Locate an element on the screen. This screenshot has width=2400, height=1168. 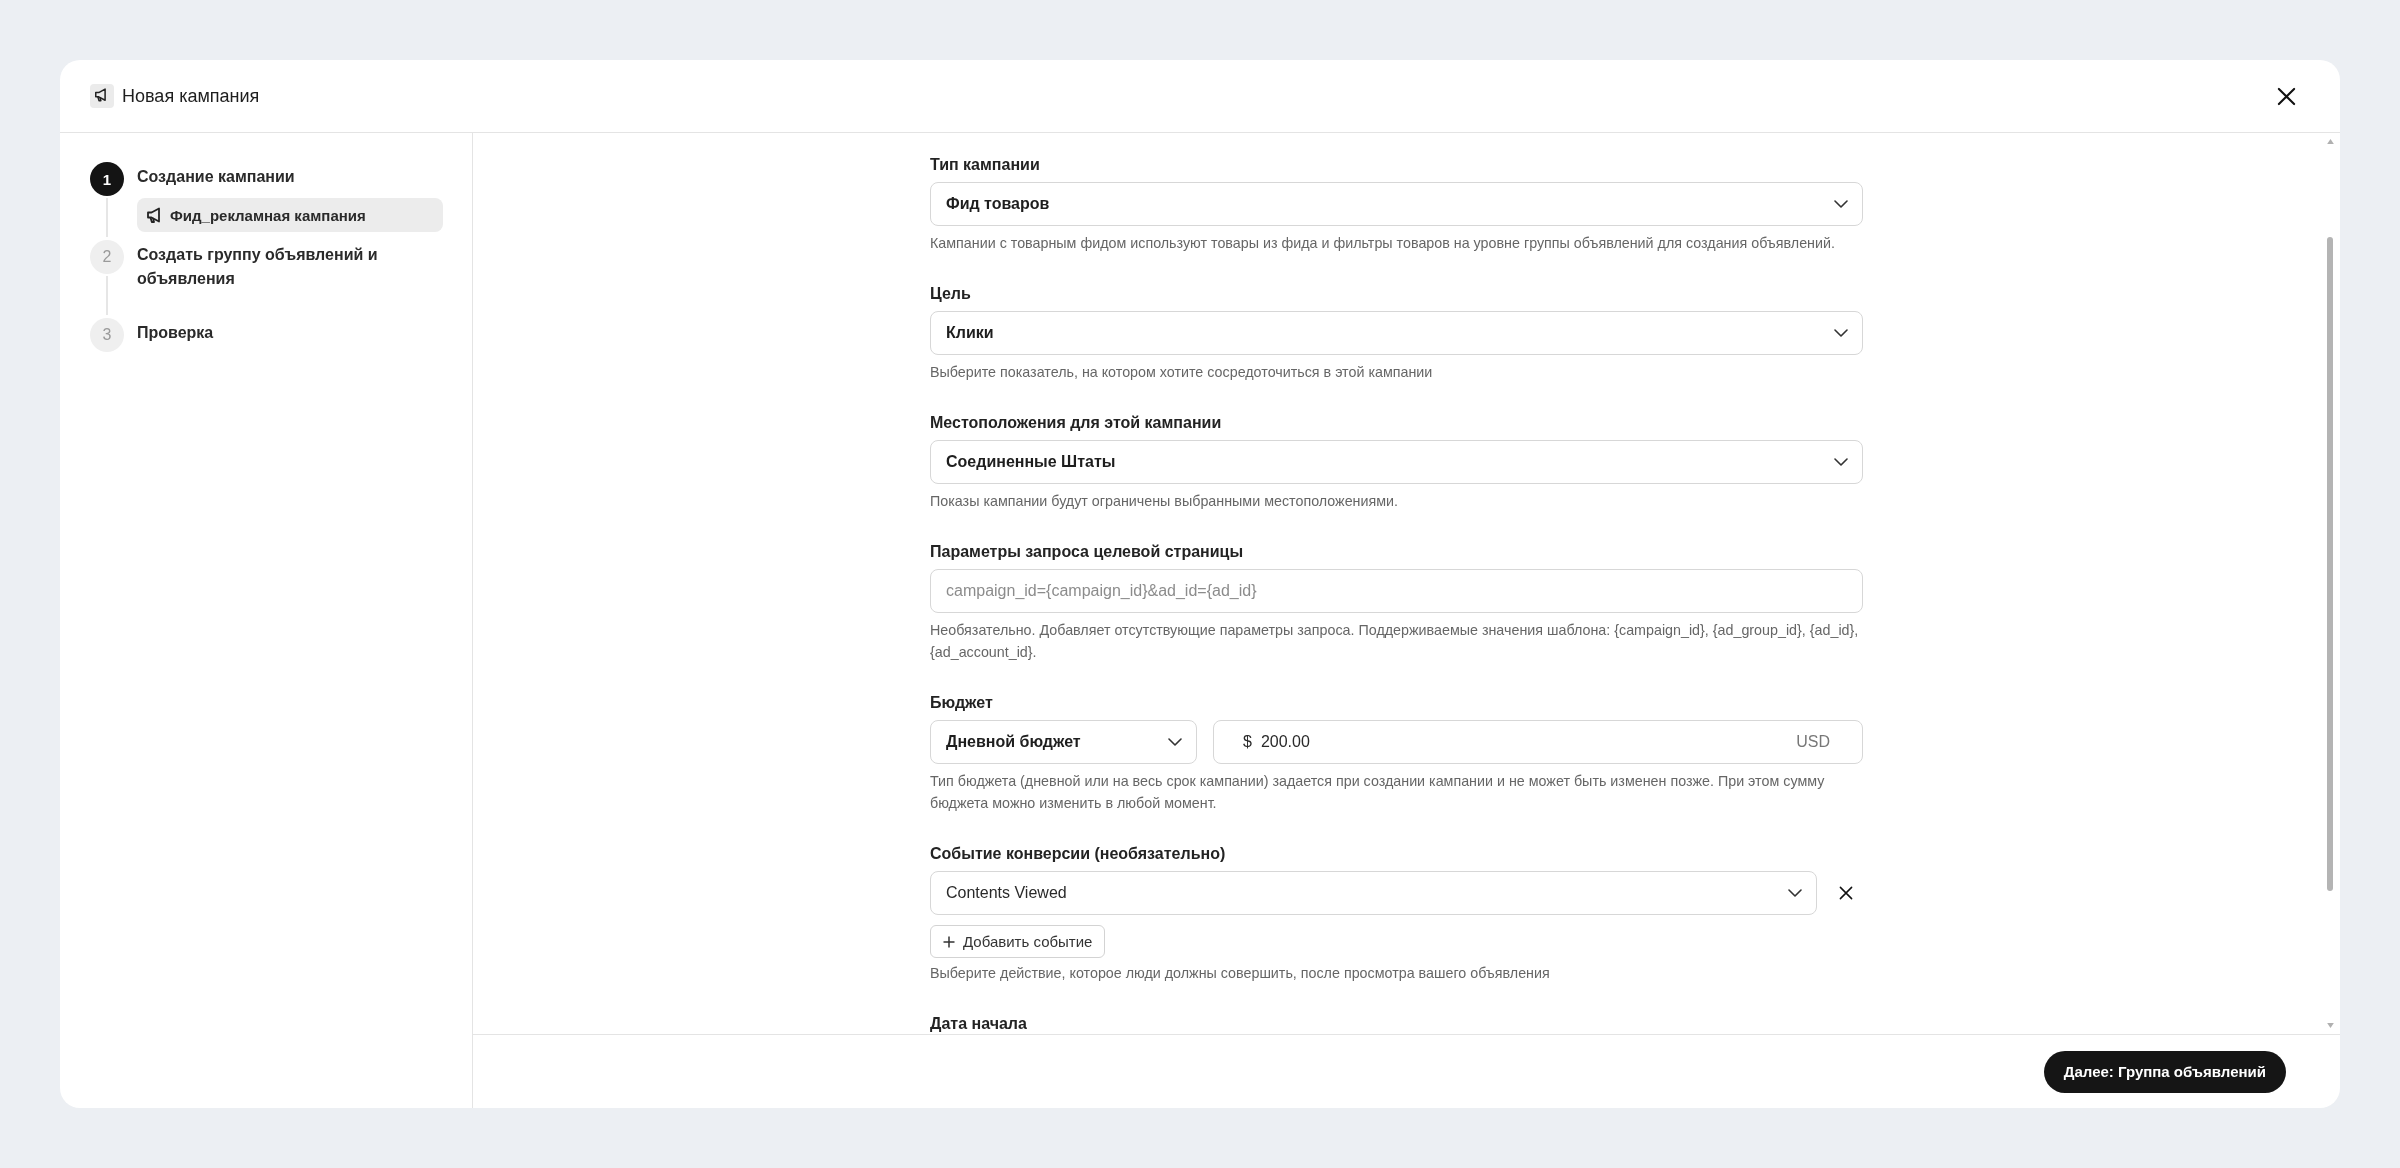
help-text: Показы кампании будут ограничены выбранными местоположениями. is located at coordinates (1164, 501).